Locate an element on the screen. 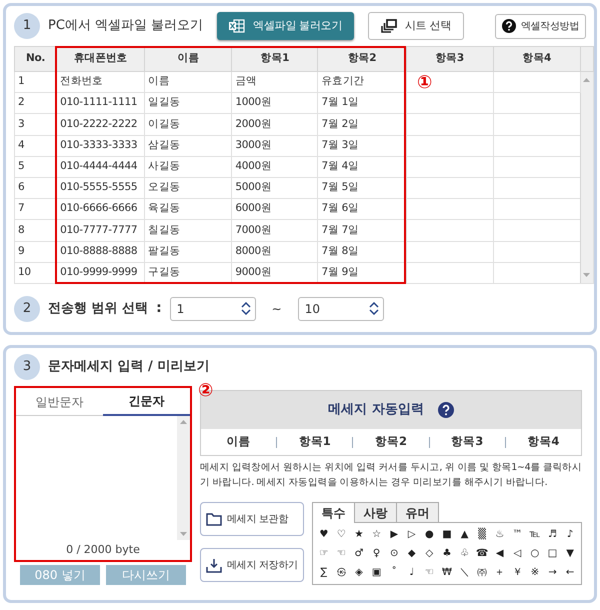  select-sheet-button: 시트 선택 is located at coordinates (416, 26).